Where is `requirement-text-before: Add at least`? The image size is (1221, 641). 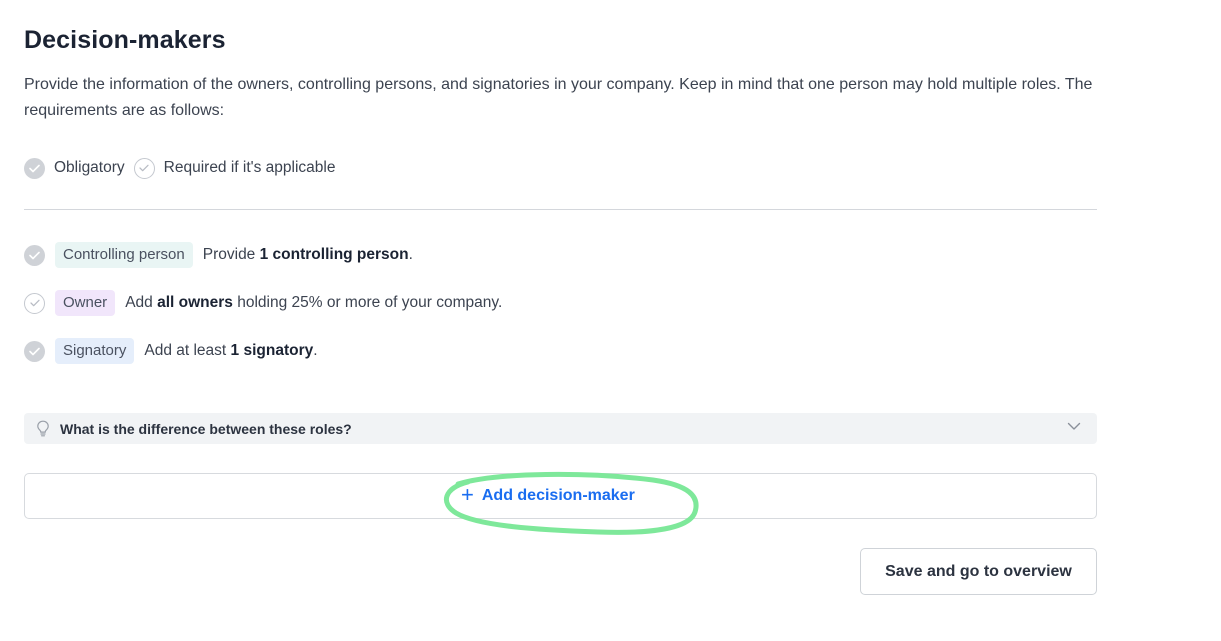 requirement-text-before: Add at least is located at coordinates (187, 350).